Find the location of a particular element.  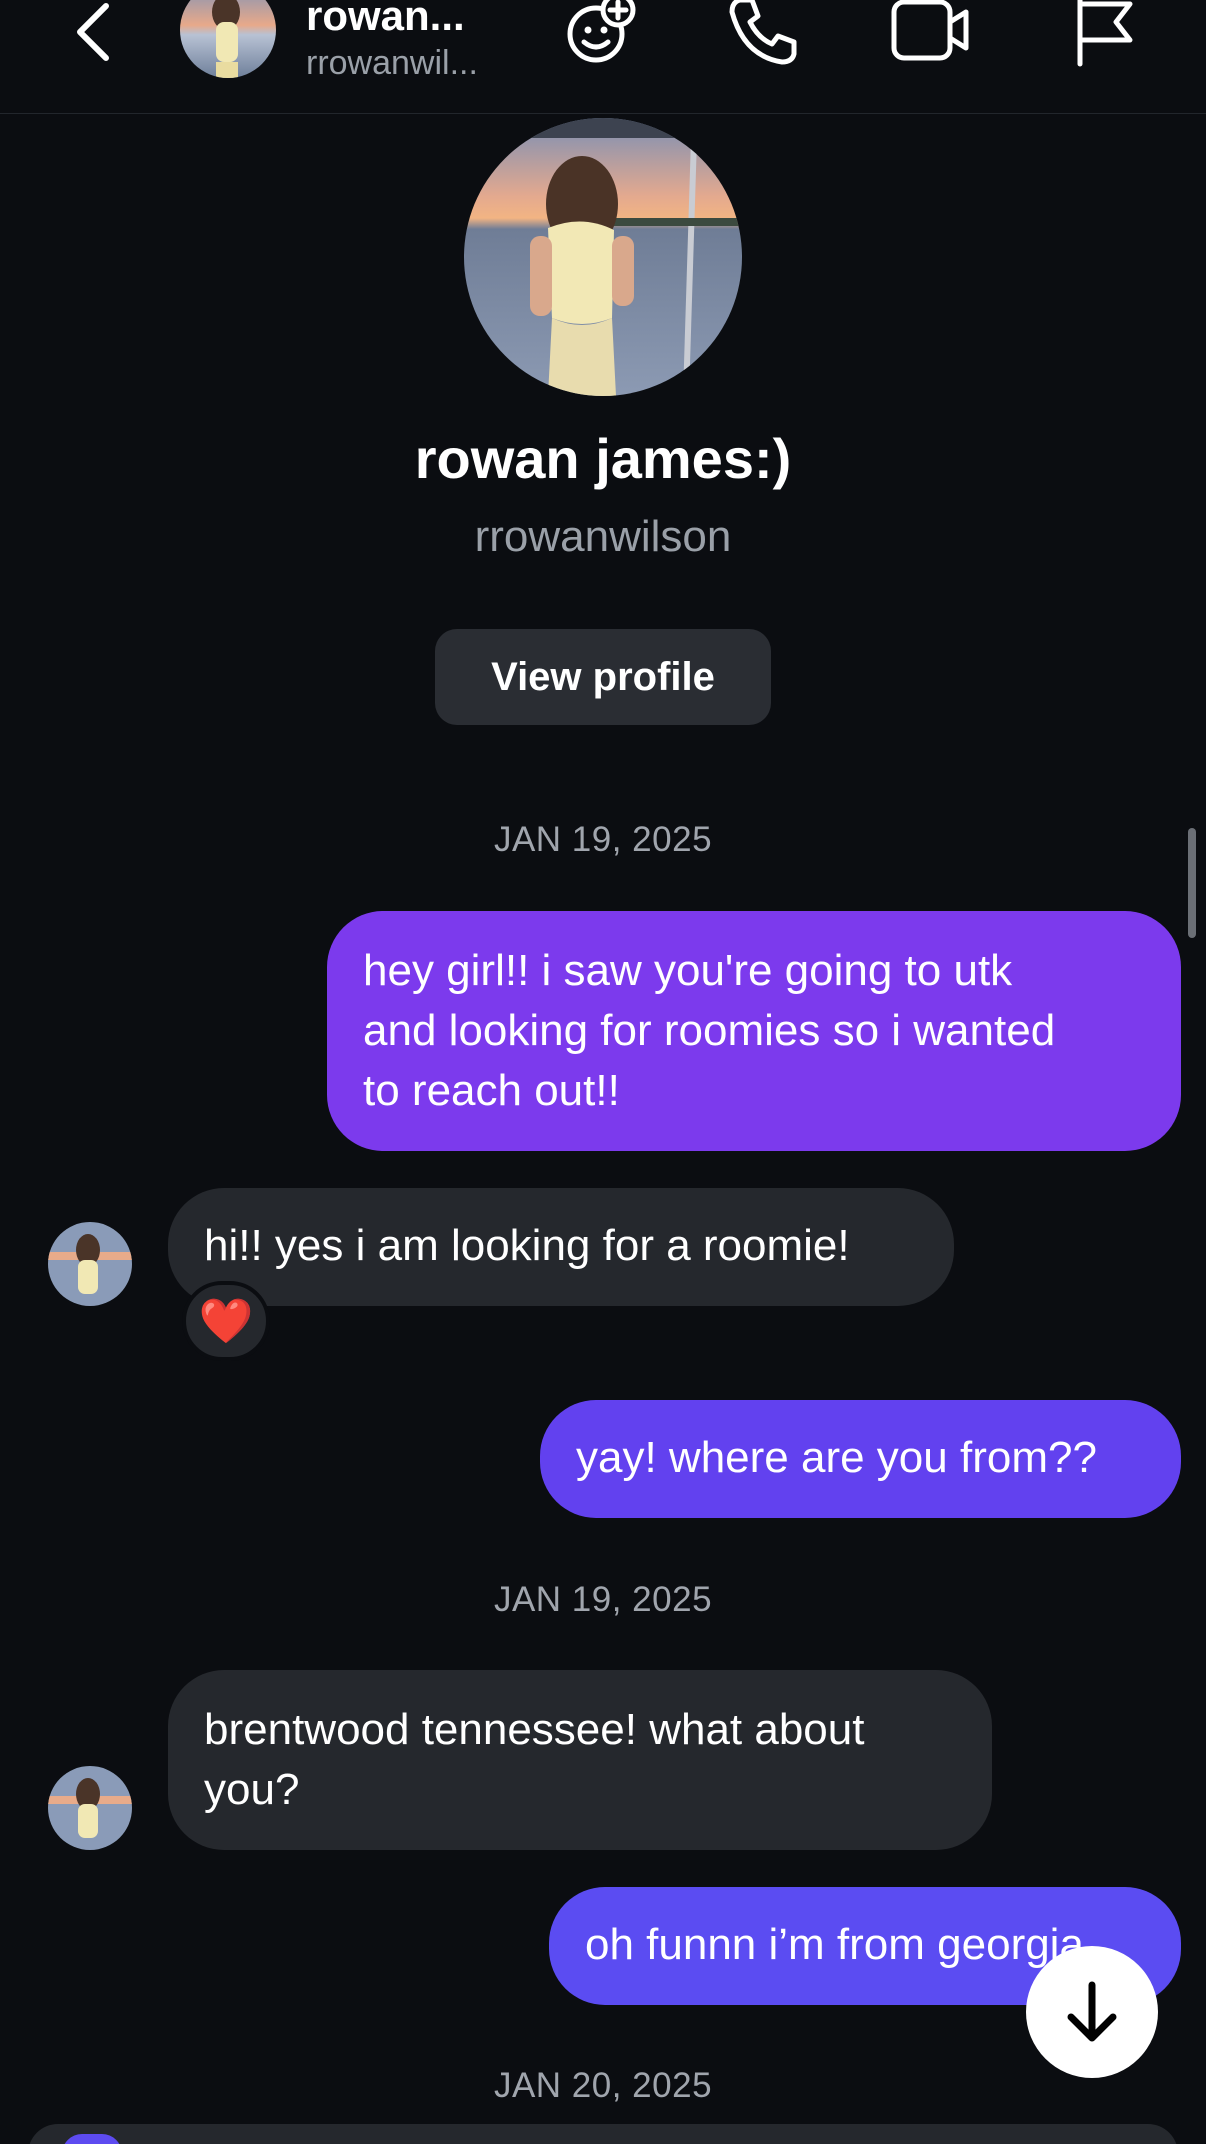

incoming-message: hi!! yes i am looking for a roomie! is located at coordinates (561, 1247).